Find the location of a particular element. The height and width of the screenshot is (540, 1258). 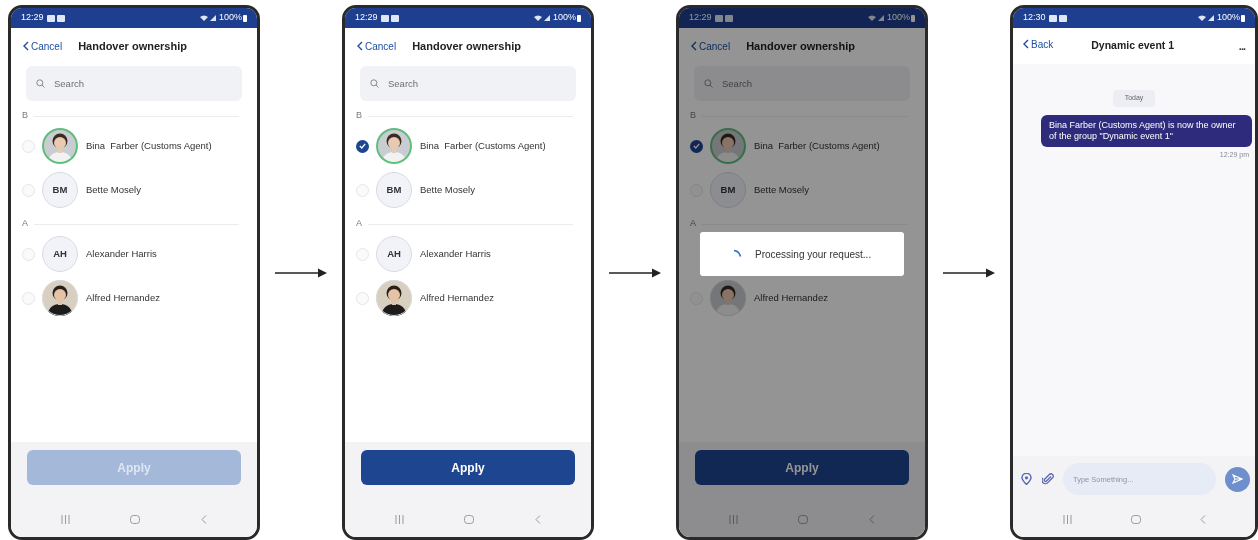

message-bubble: Bina Farber (Customs Agent) is now the owner of the group "Dynamic event 1" is located at coordinates (1146, 130).